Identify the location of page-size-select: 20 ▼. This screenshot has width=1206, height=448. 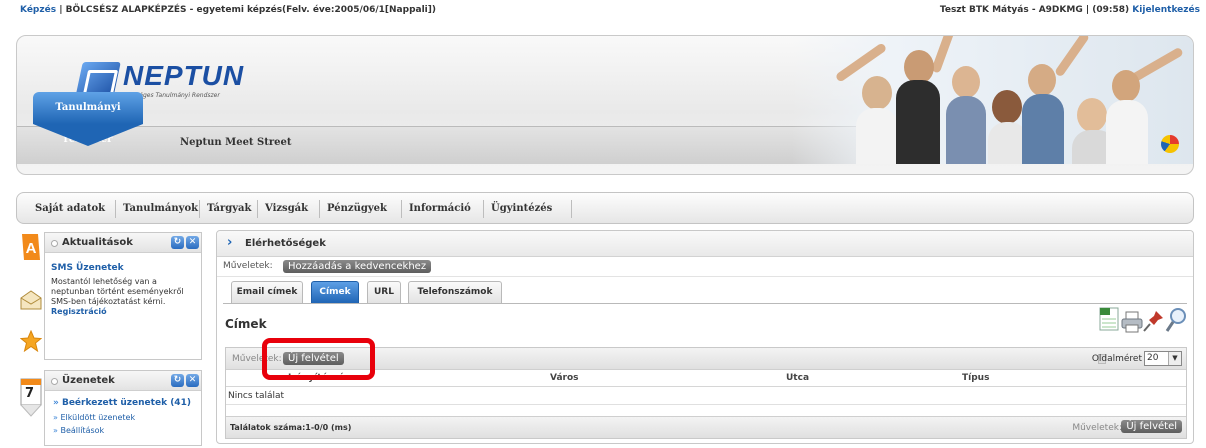
(1163, 358).